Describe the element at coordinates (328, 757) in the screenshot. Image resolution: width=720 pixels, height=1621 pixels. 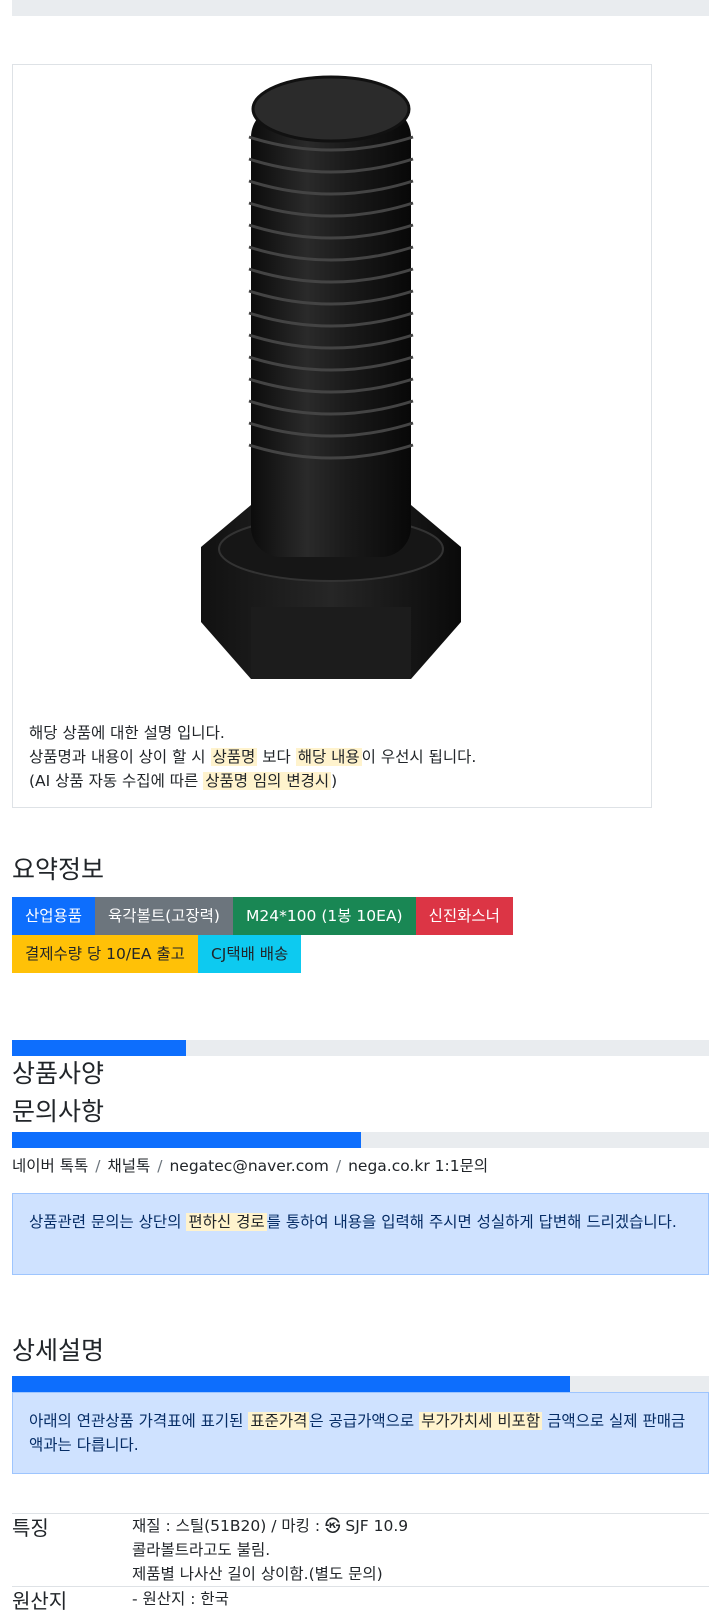
I see `highlight: 해당 내용` at that location.